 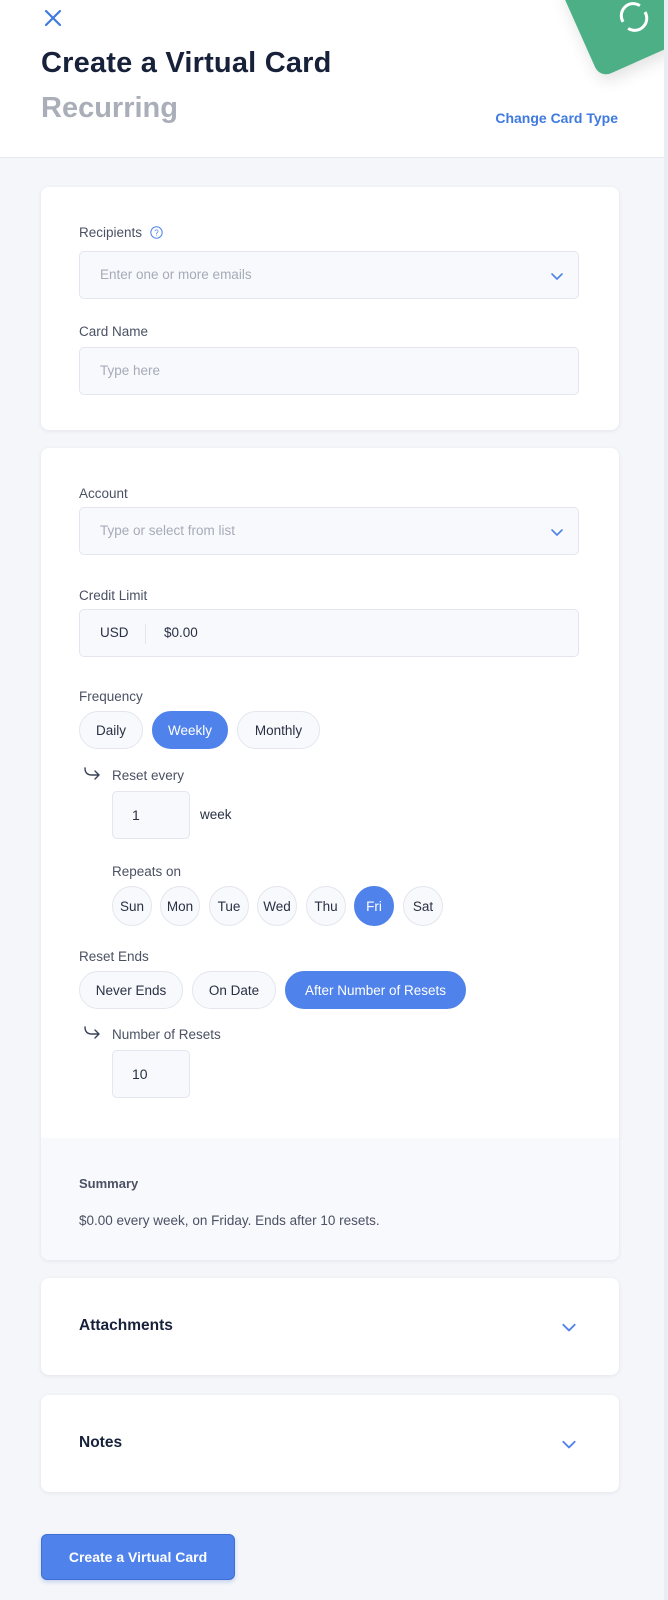 I want to click on day-tue: Tue, so click(x=229, y=906).